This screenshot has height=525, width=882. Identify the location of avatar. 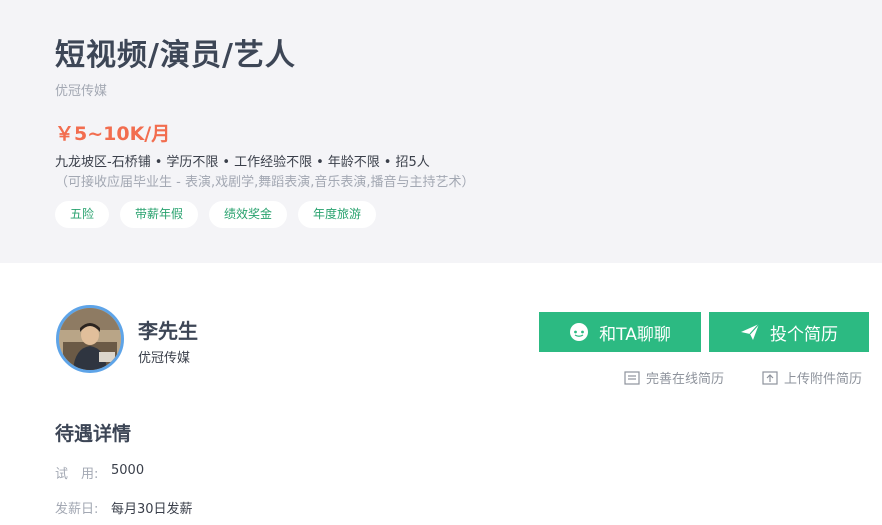
(90, 339).